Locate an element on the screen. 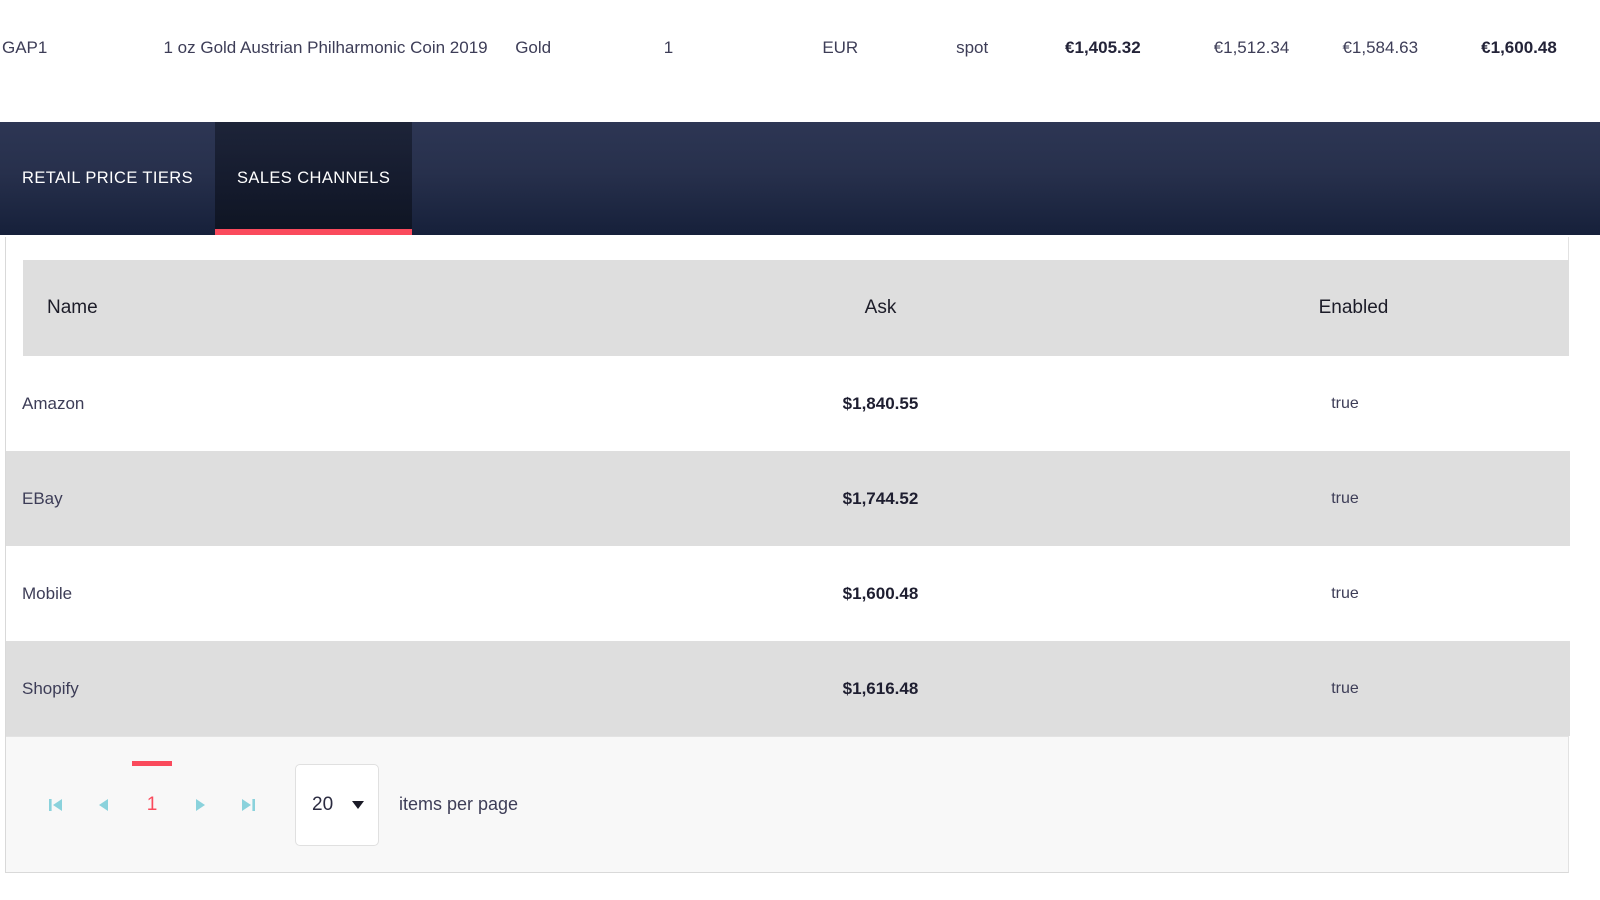 This screenshot has height=900, width=1600. cell-ask: $1,616.48 is located at coordinates (880, 688).